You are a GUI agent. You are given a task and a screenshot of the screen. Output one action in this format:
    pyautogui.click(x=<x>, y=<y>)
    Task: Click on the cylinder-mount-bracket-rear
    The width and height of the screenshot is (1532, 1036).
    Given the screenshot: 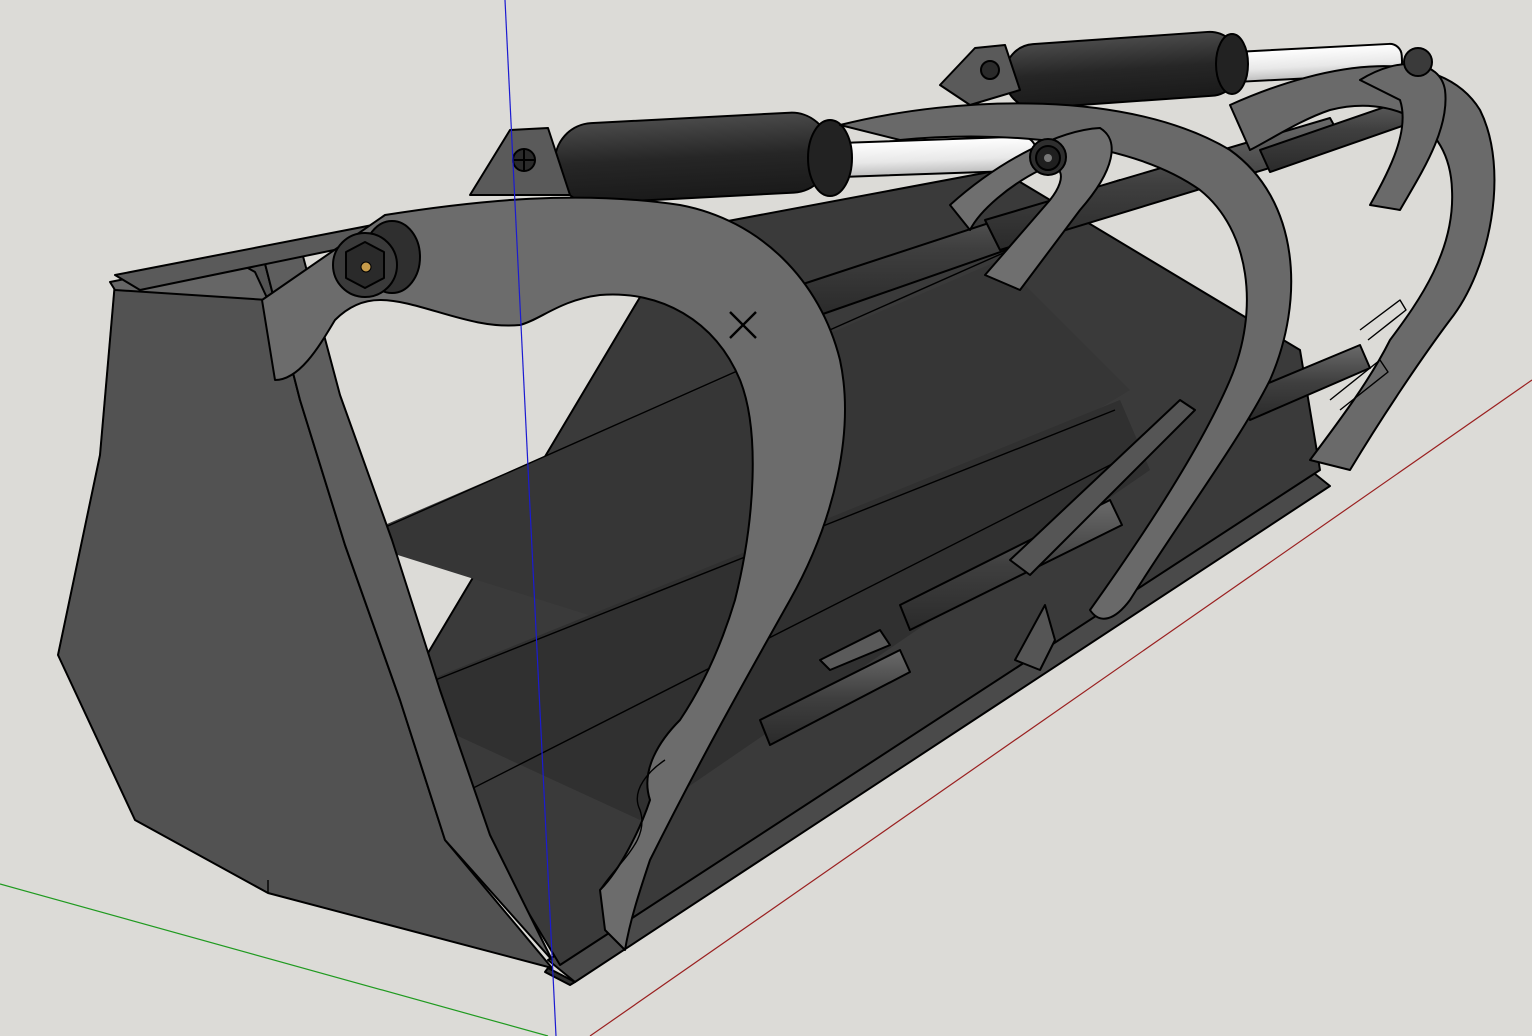 What is the action you would take?
    pyautogui.click(x=980, y=75)
    